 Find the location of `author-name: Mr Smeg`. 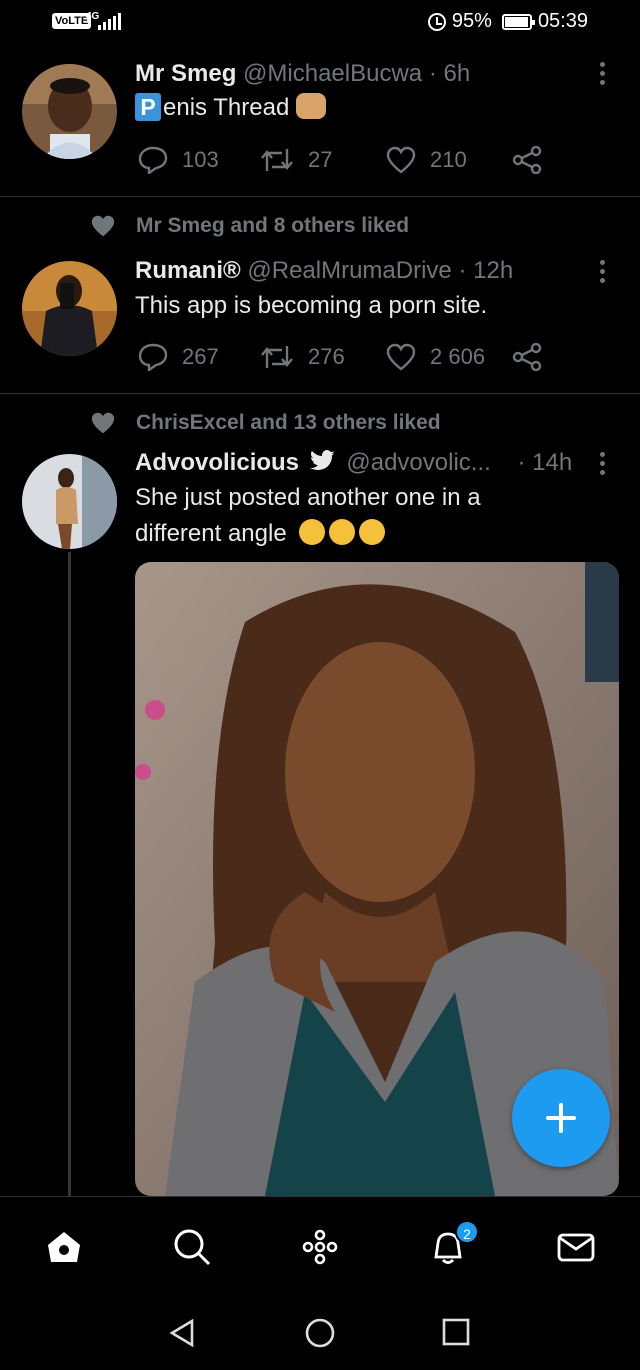

author-name: Mr Smeg is located at coordinates (185, 73).